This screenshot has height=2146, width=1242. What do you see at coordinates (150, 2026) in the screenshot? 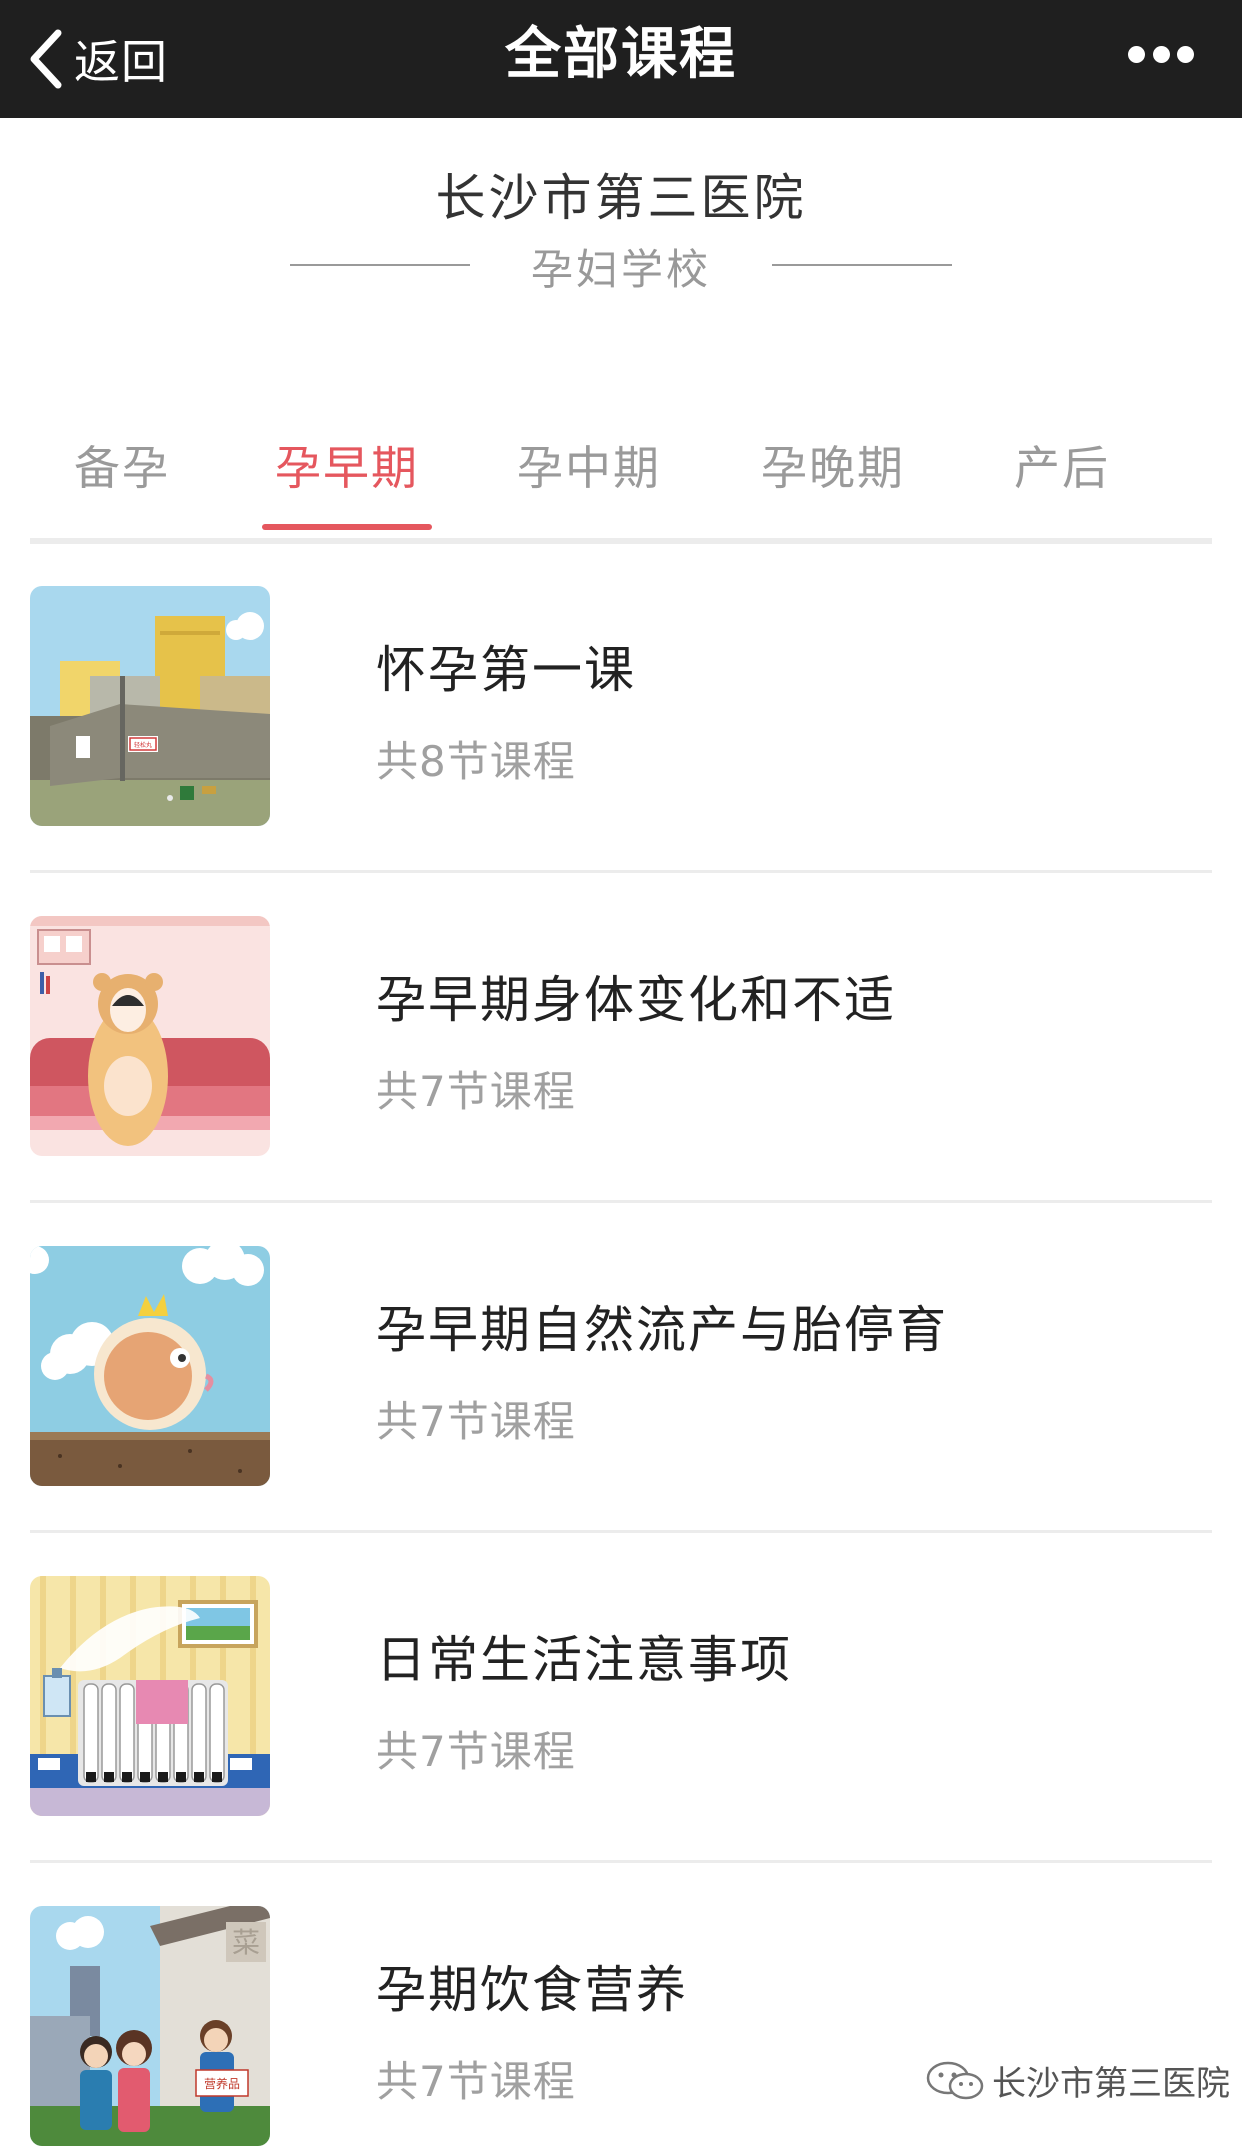
I see `course-thumbnail: 菜 营养品` at bounding box center [150, 2026].